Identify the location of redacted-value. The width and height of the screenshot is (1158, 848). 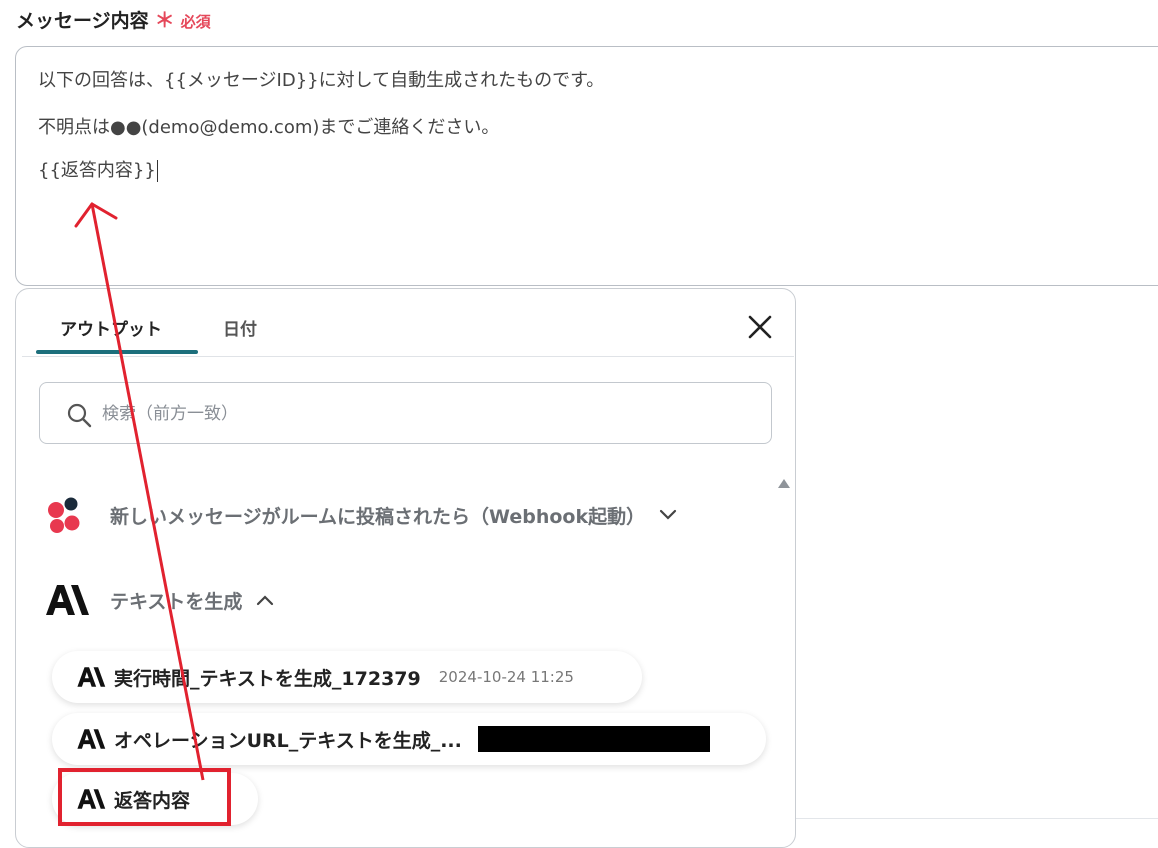
(593, 739).